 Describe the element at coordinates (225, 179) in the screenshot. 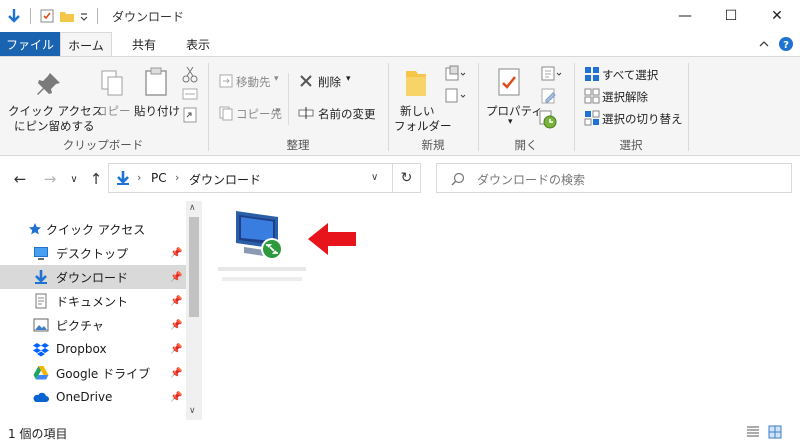

I see `breadcrumb-downloads: ダウンロード` at that location.